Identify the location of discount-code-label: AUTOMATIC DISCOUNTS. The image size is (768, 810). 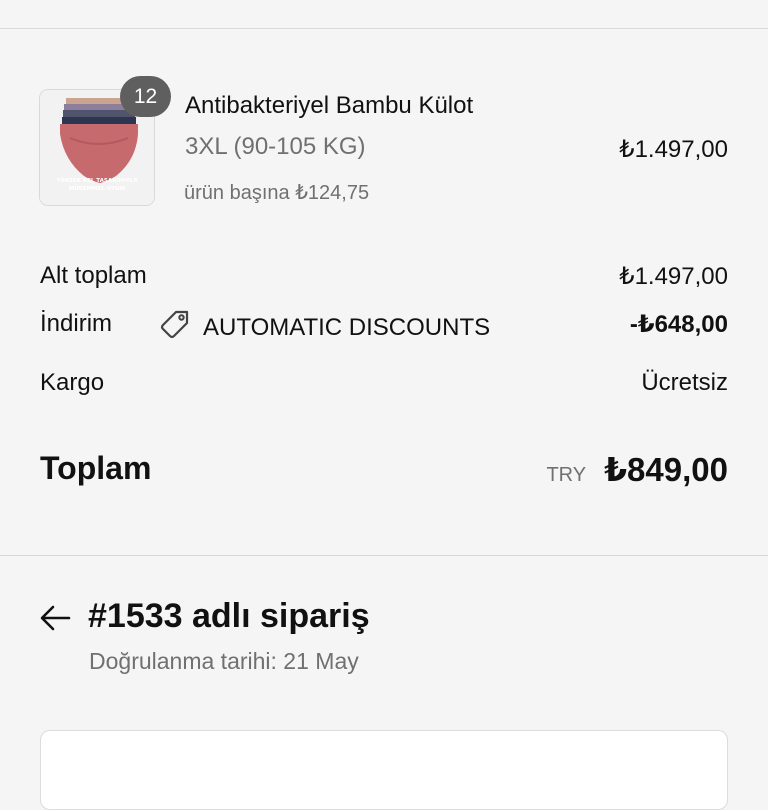
(347, 327).